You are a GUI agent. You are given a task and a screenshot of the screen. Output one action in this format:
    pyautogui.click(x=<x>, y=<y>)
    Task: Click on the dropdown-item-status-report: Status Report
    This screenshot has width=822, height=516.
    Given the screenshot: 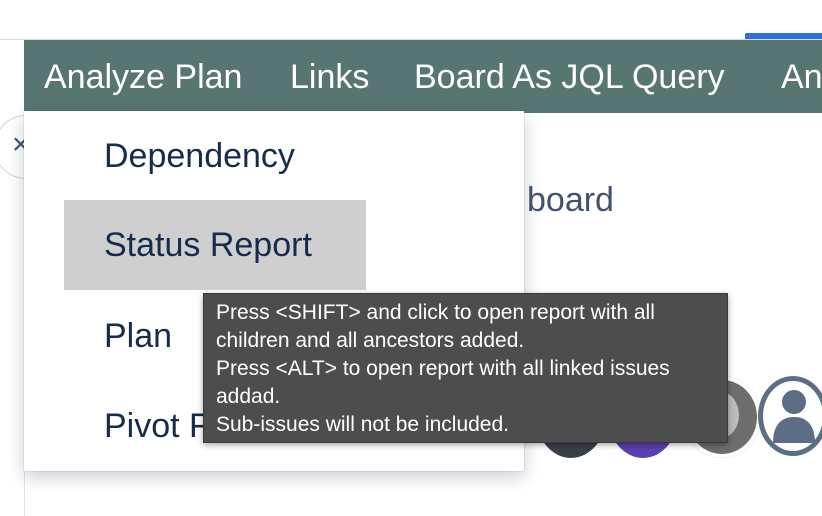 What is the action you would take?
    pyautogui.click(x=215, y=245)
    